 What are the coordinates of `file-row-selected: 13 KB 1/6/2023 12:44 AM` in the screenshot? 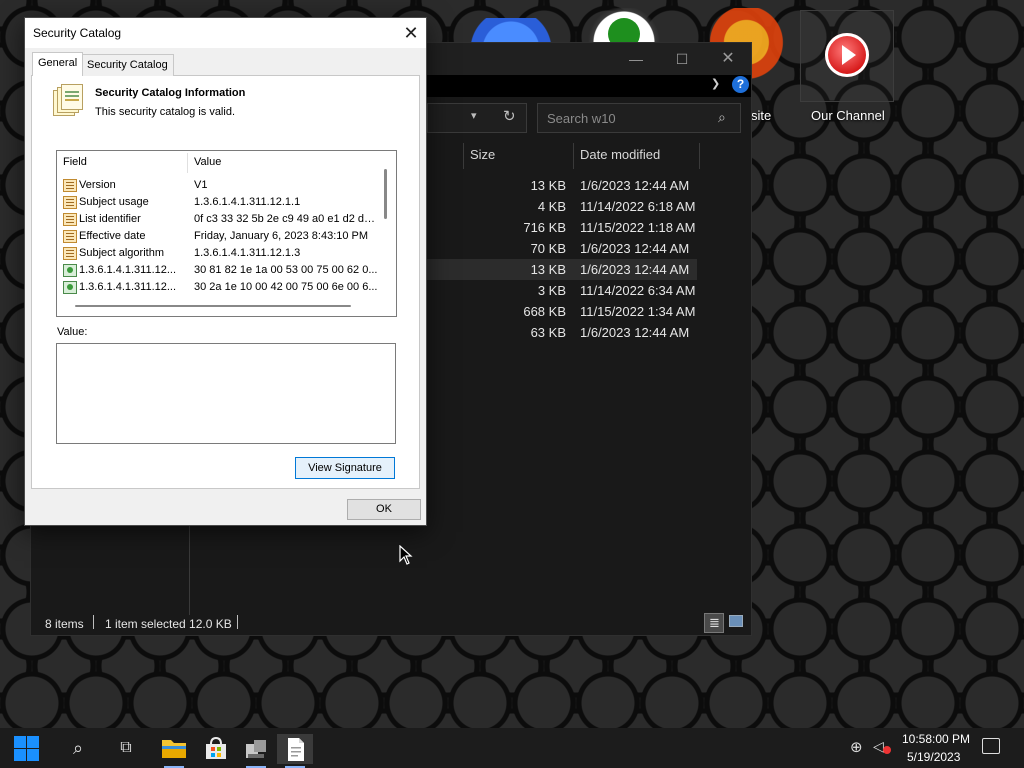 It's located at (562, 269).